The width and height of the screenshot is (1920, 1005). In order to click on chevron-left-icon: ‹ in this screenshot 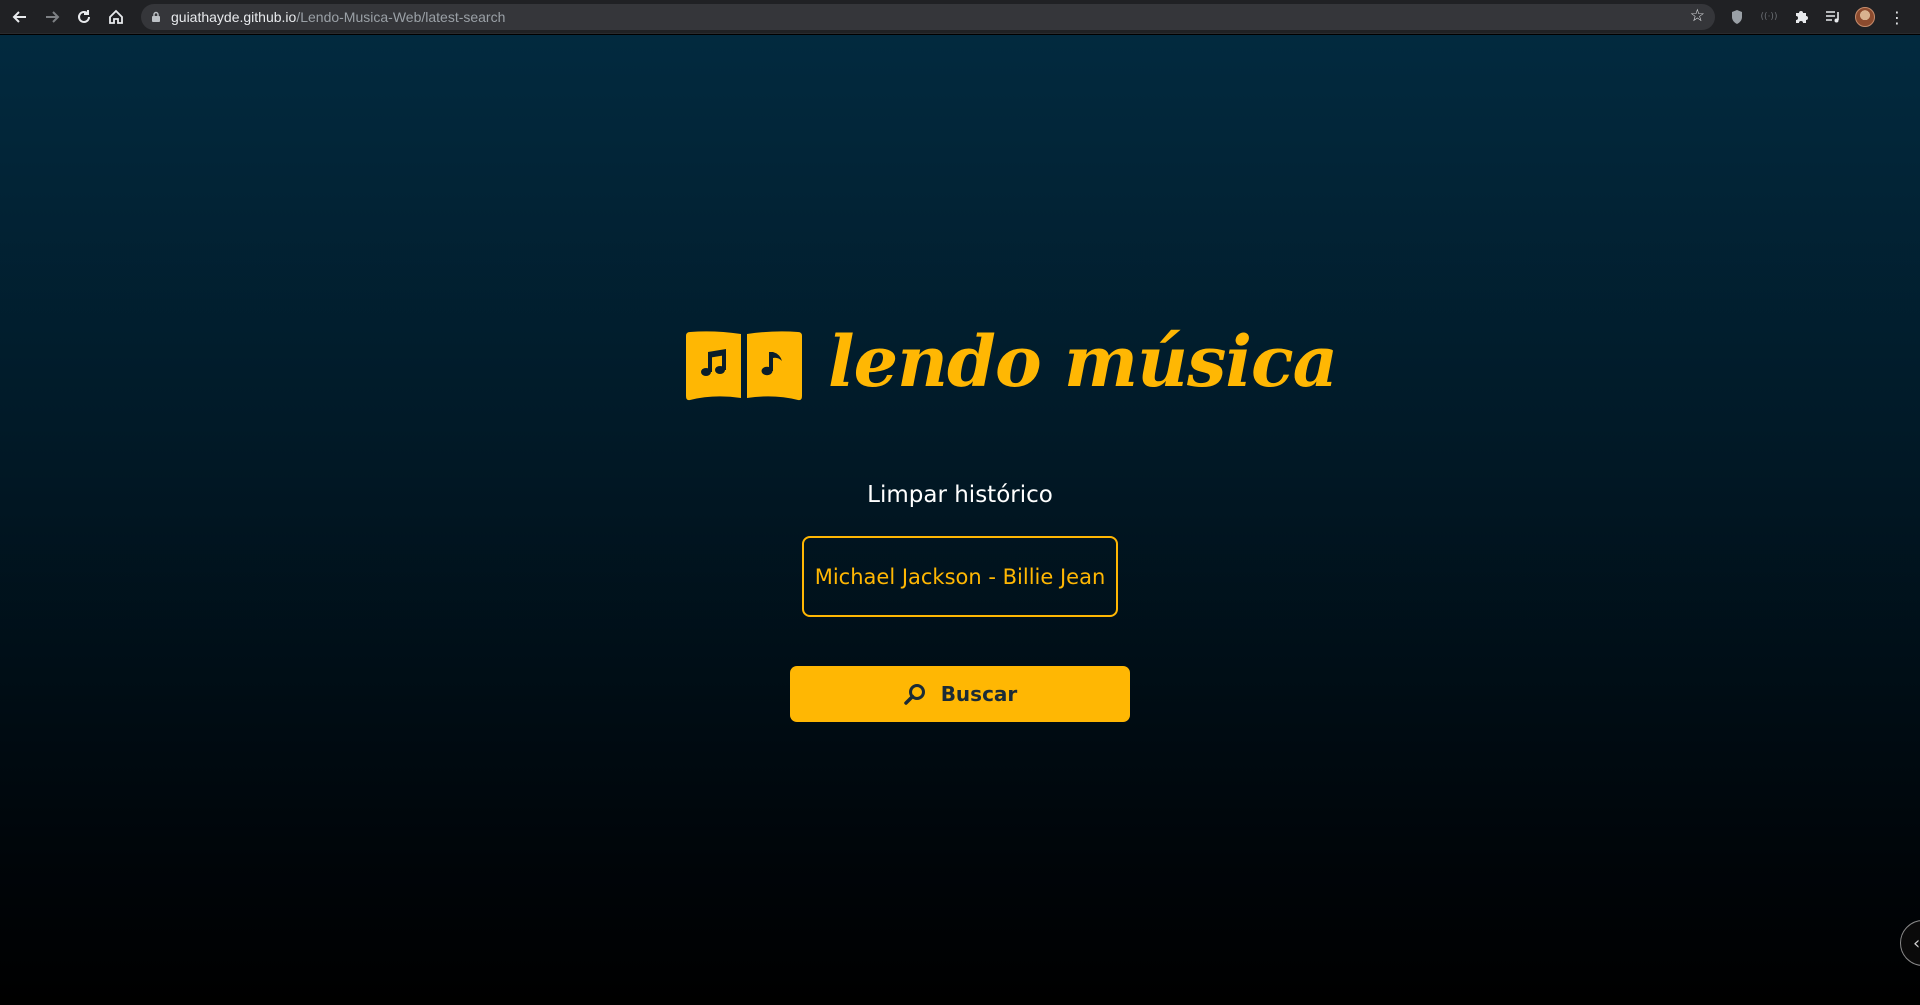, I will do `click(1910, 943)`.